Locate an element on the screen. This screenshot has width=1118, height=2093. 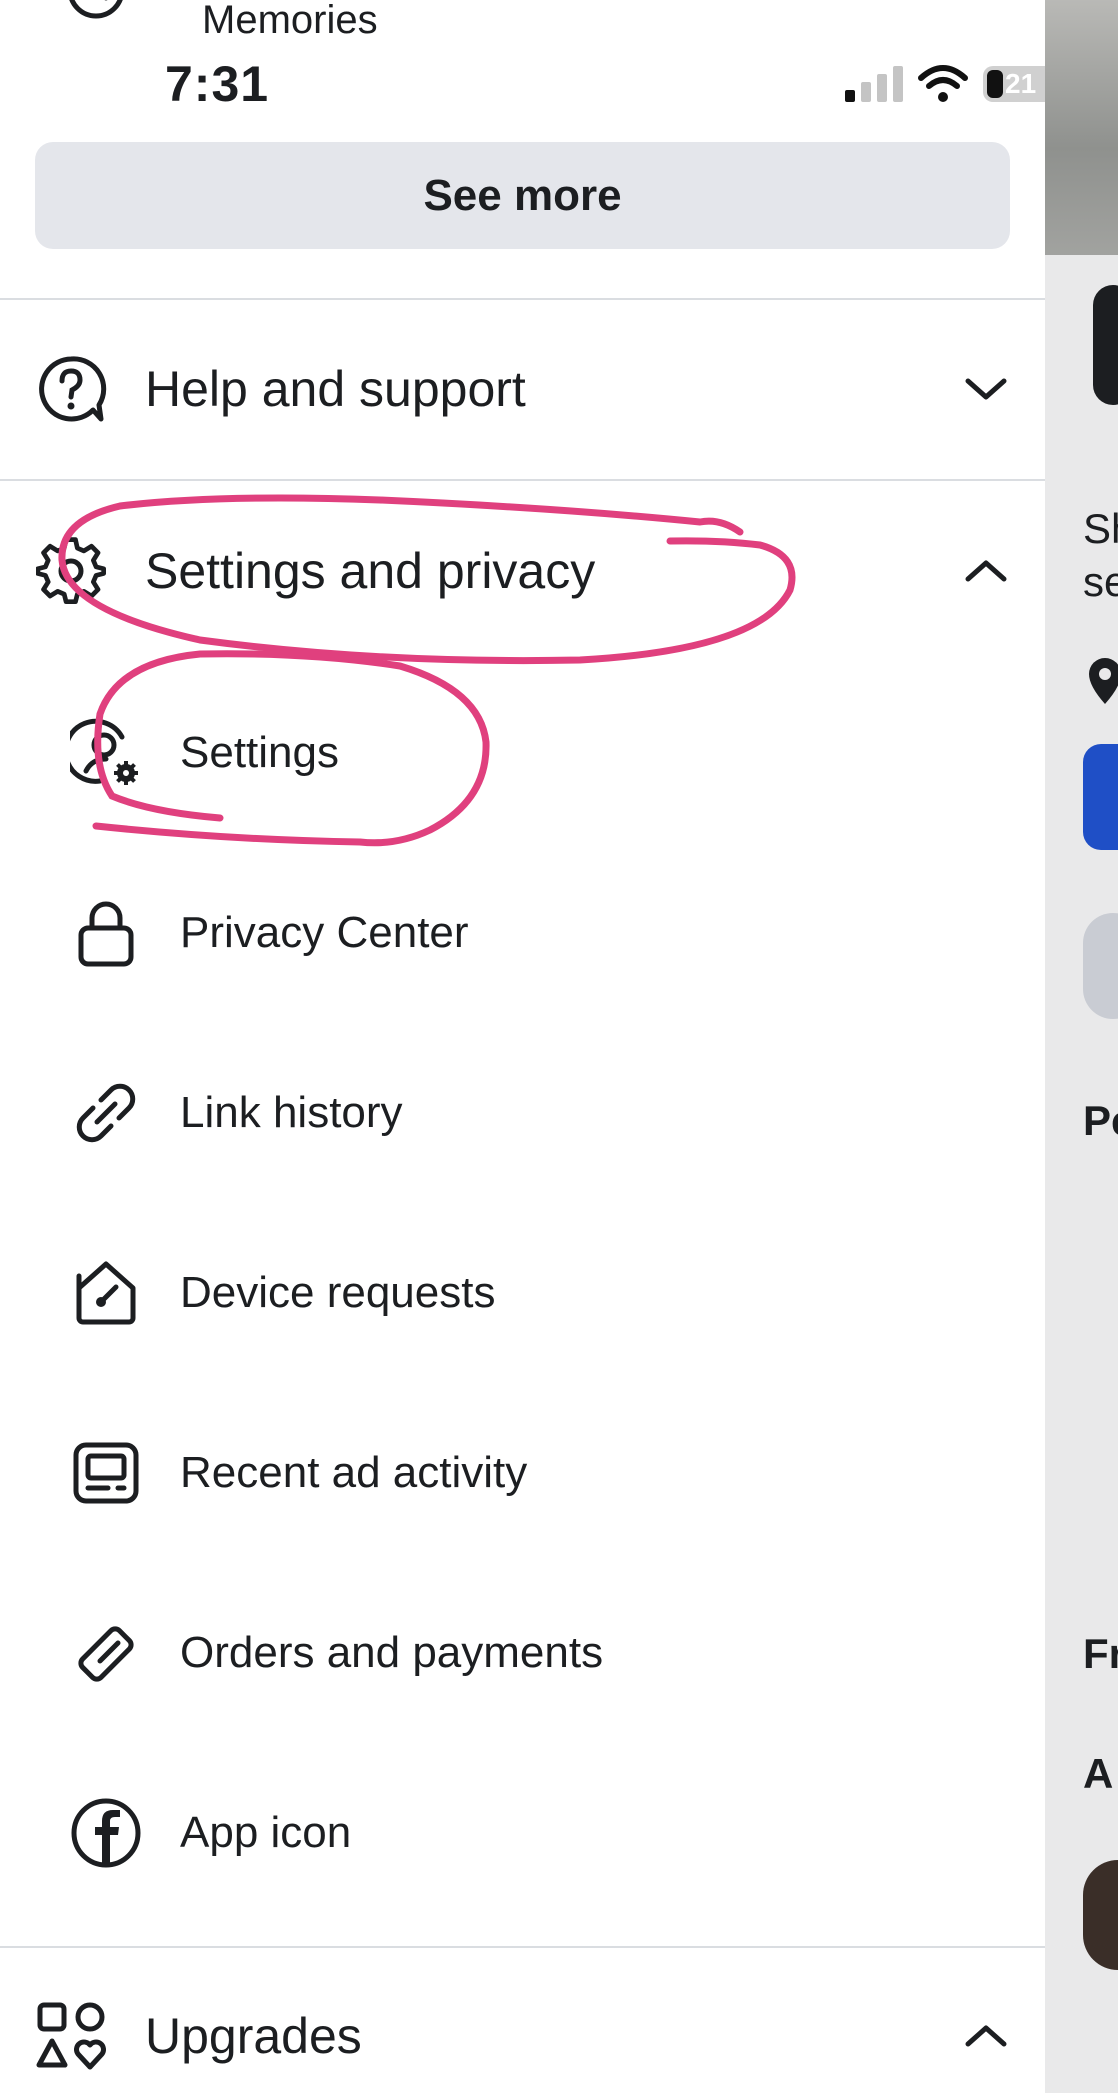
avatar is located at coordinates (1105, 345).